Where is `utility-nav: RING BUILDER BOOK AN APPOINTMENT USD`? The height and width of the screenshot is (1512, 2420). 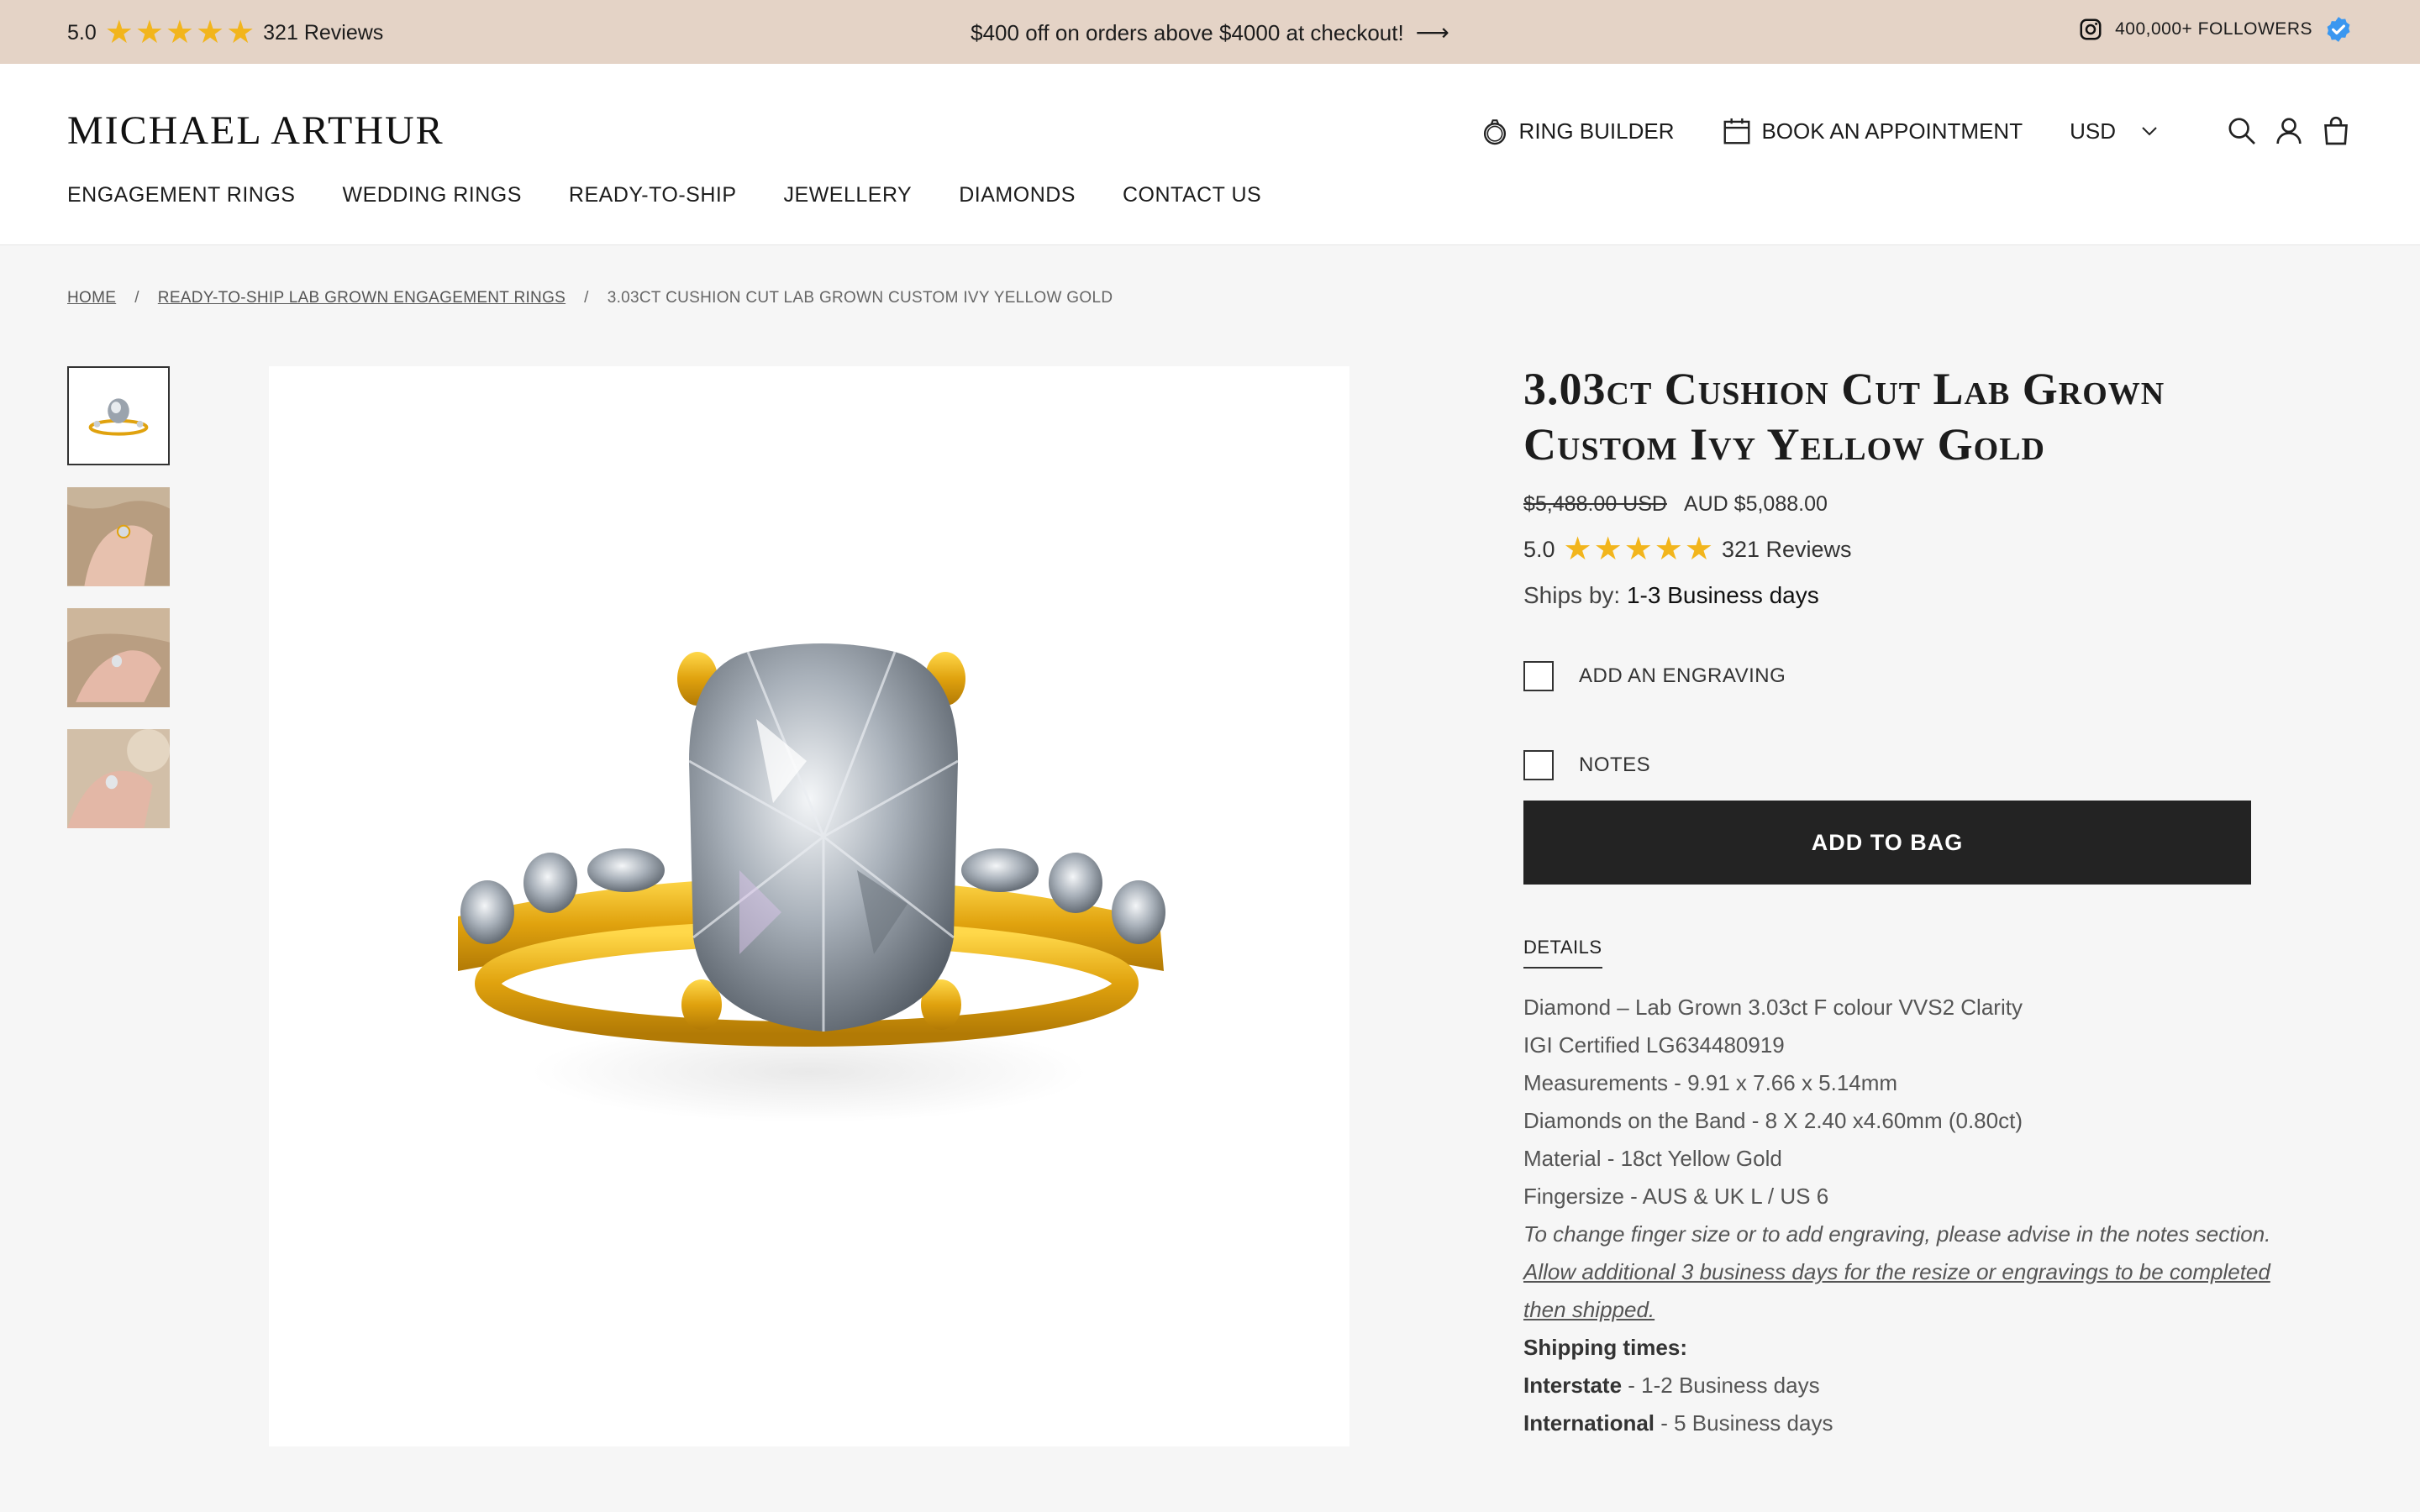
utility-nav: RING BUILDER BOOK AN APPOINTMENT USD is located at coordinates (1916, 131).